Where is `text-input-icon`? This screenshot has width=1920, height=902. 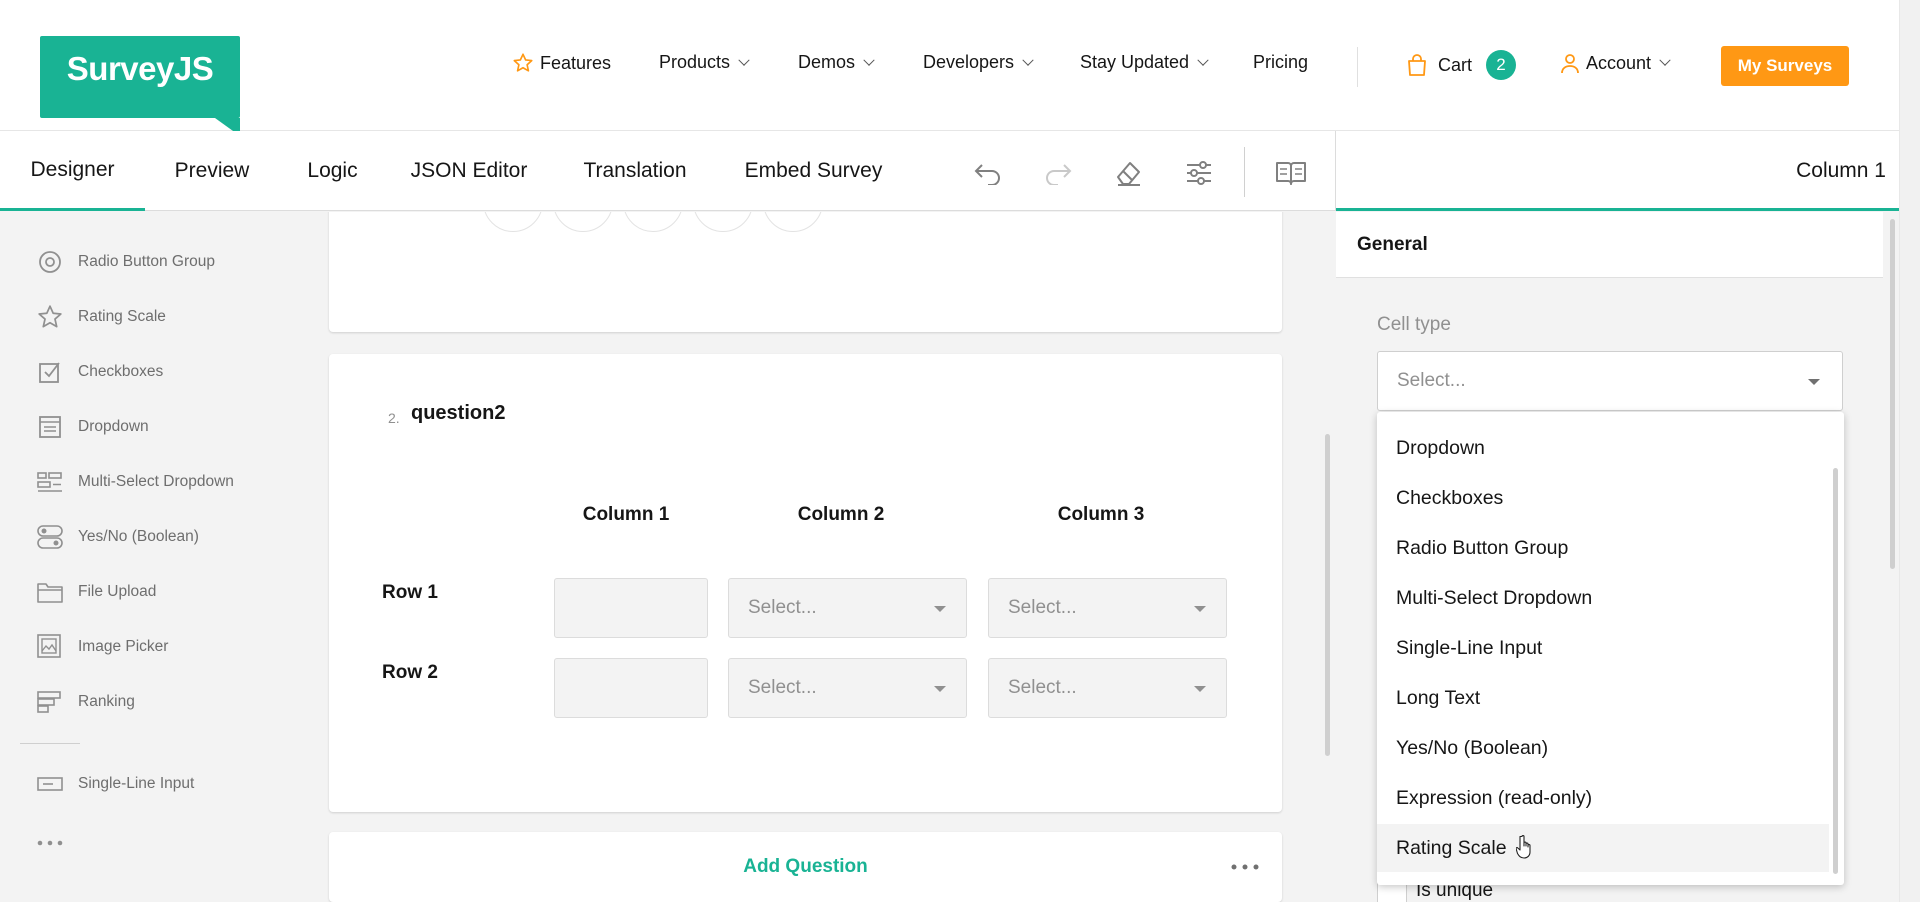 text-input-icon is located at coordinates (50, 784).